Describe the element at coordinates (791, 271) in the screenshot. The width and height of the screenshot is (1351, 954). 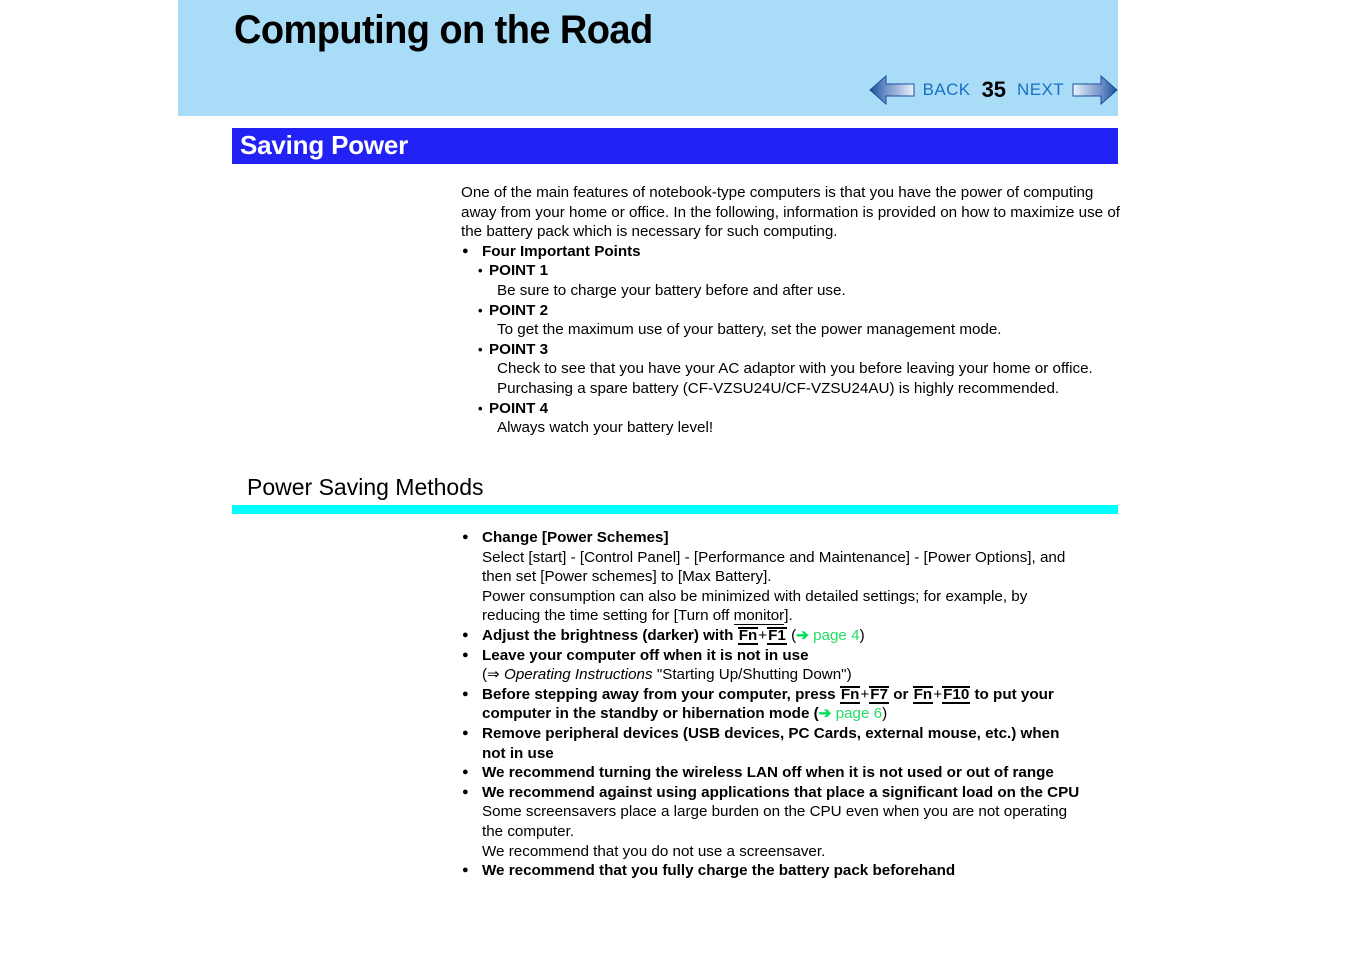
I see `point-1-label: POINT 1` at that location.